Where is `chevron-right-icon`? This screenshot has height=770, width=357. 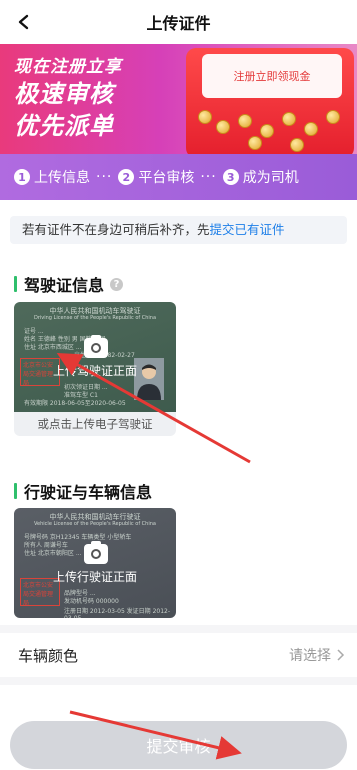 chevron-right-icon is located at coordinates (341, 655).